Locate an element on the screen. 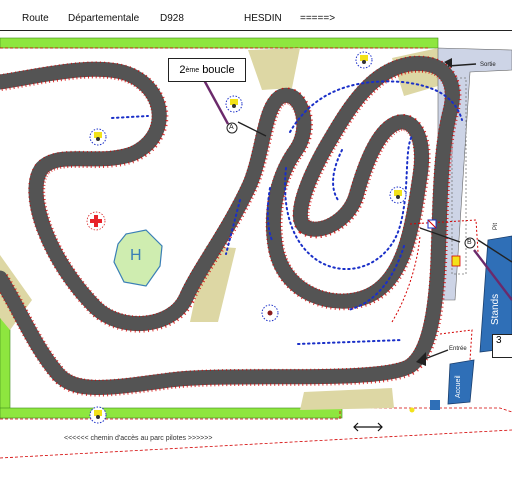 The width and height of the screenshot is (512, 503). header-town: HESDIN is located at coordinates (263, 18).